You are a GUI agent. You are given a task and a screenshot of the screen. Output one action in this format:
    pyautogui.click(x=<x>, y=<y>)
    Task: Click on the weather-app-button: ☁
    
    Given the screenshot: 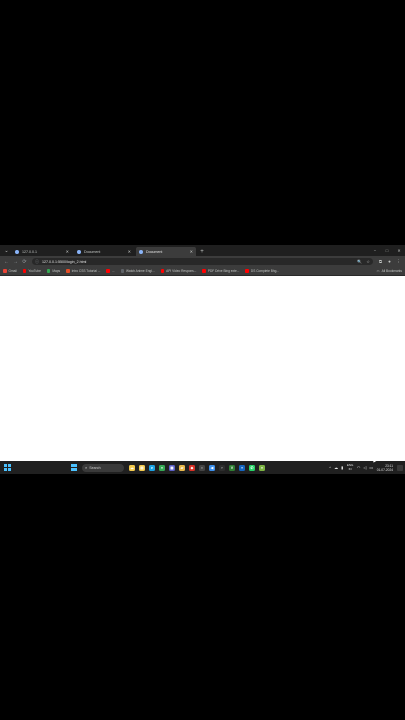 What is the action you would take?
    pyautogui.click(x=132, y=467)
    